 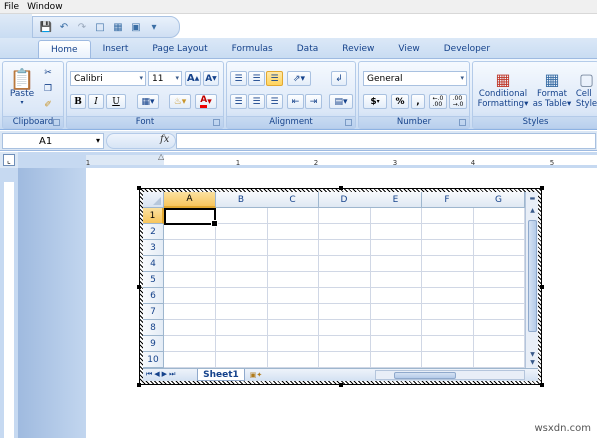 What do you see at coordinates (344, 296) in the screenshot?
I see `cell-d6` at bounding box center [344, 296].